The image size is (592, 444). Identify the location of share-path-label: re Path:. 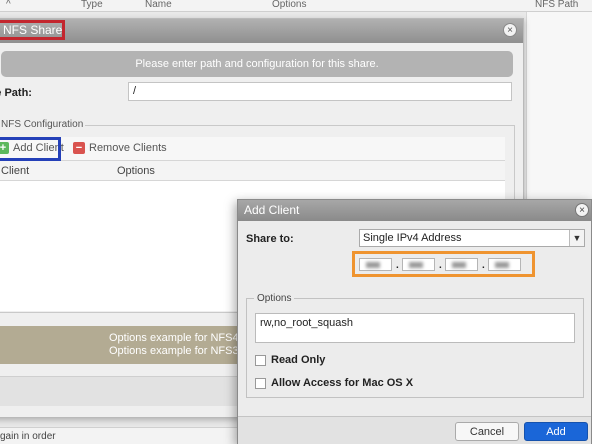
(16, 93).